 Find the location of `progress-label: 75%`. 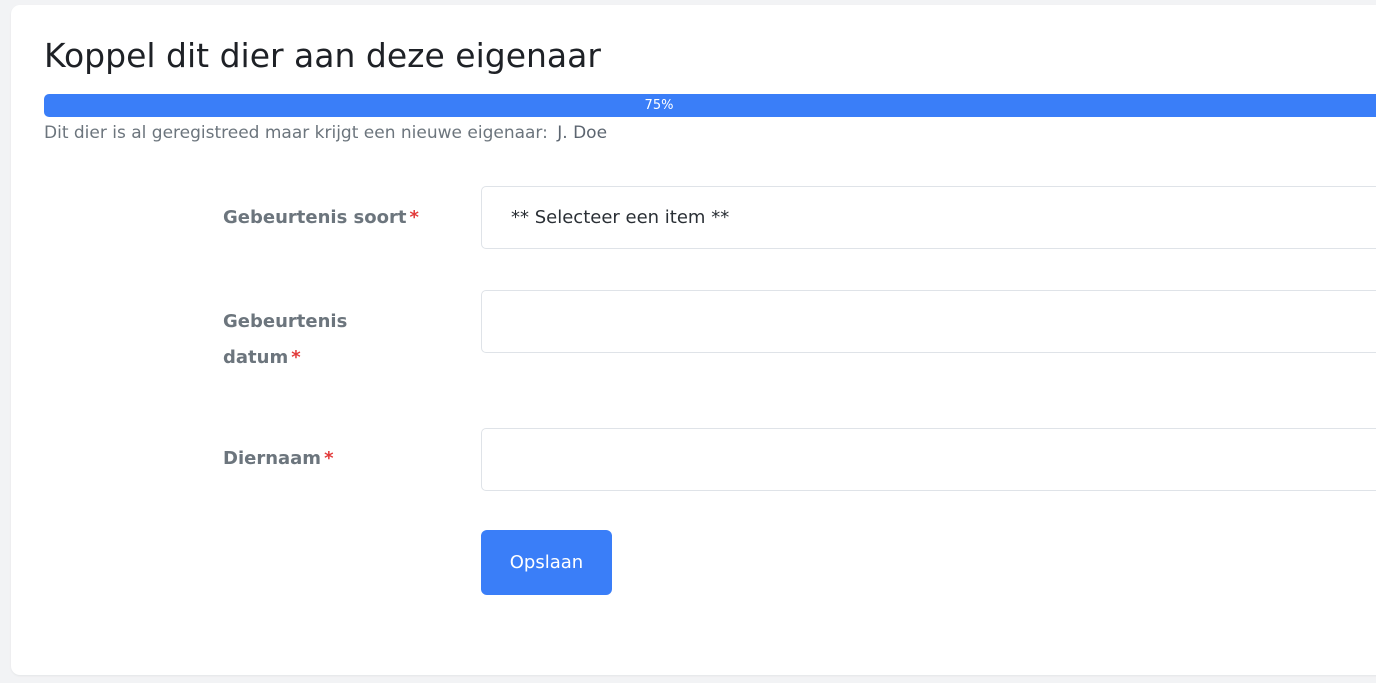

progress-label: 75% is located at coordinates (659, 105).